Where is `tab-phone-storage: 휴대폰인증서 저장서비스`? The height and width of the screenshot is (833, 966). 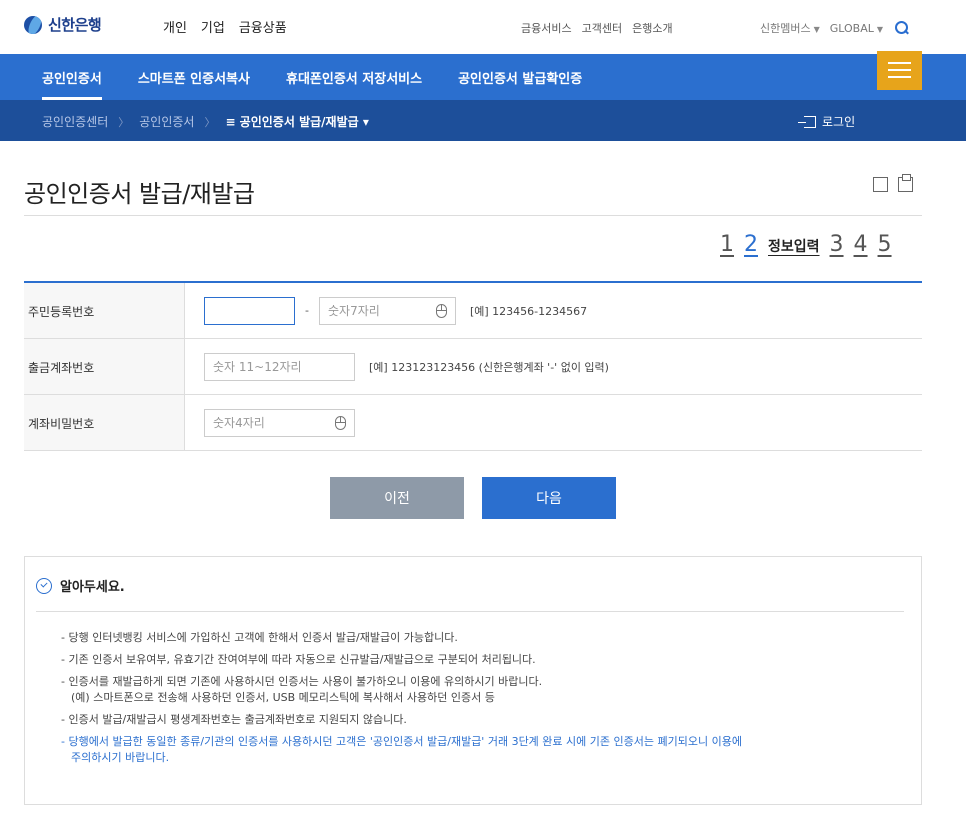
tab-phone-storage: 휴대폰인증서 저장서비스 is located at coordinates (354, 84).